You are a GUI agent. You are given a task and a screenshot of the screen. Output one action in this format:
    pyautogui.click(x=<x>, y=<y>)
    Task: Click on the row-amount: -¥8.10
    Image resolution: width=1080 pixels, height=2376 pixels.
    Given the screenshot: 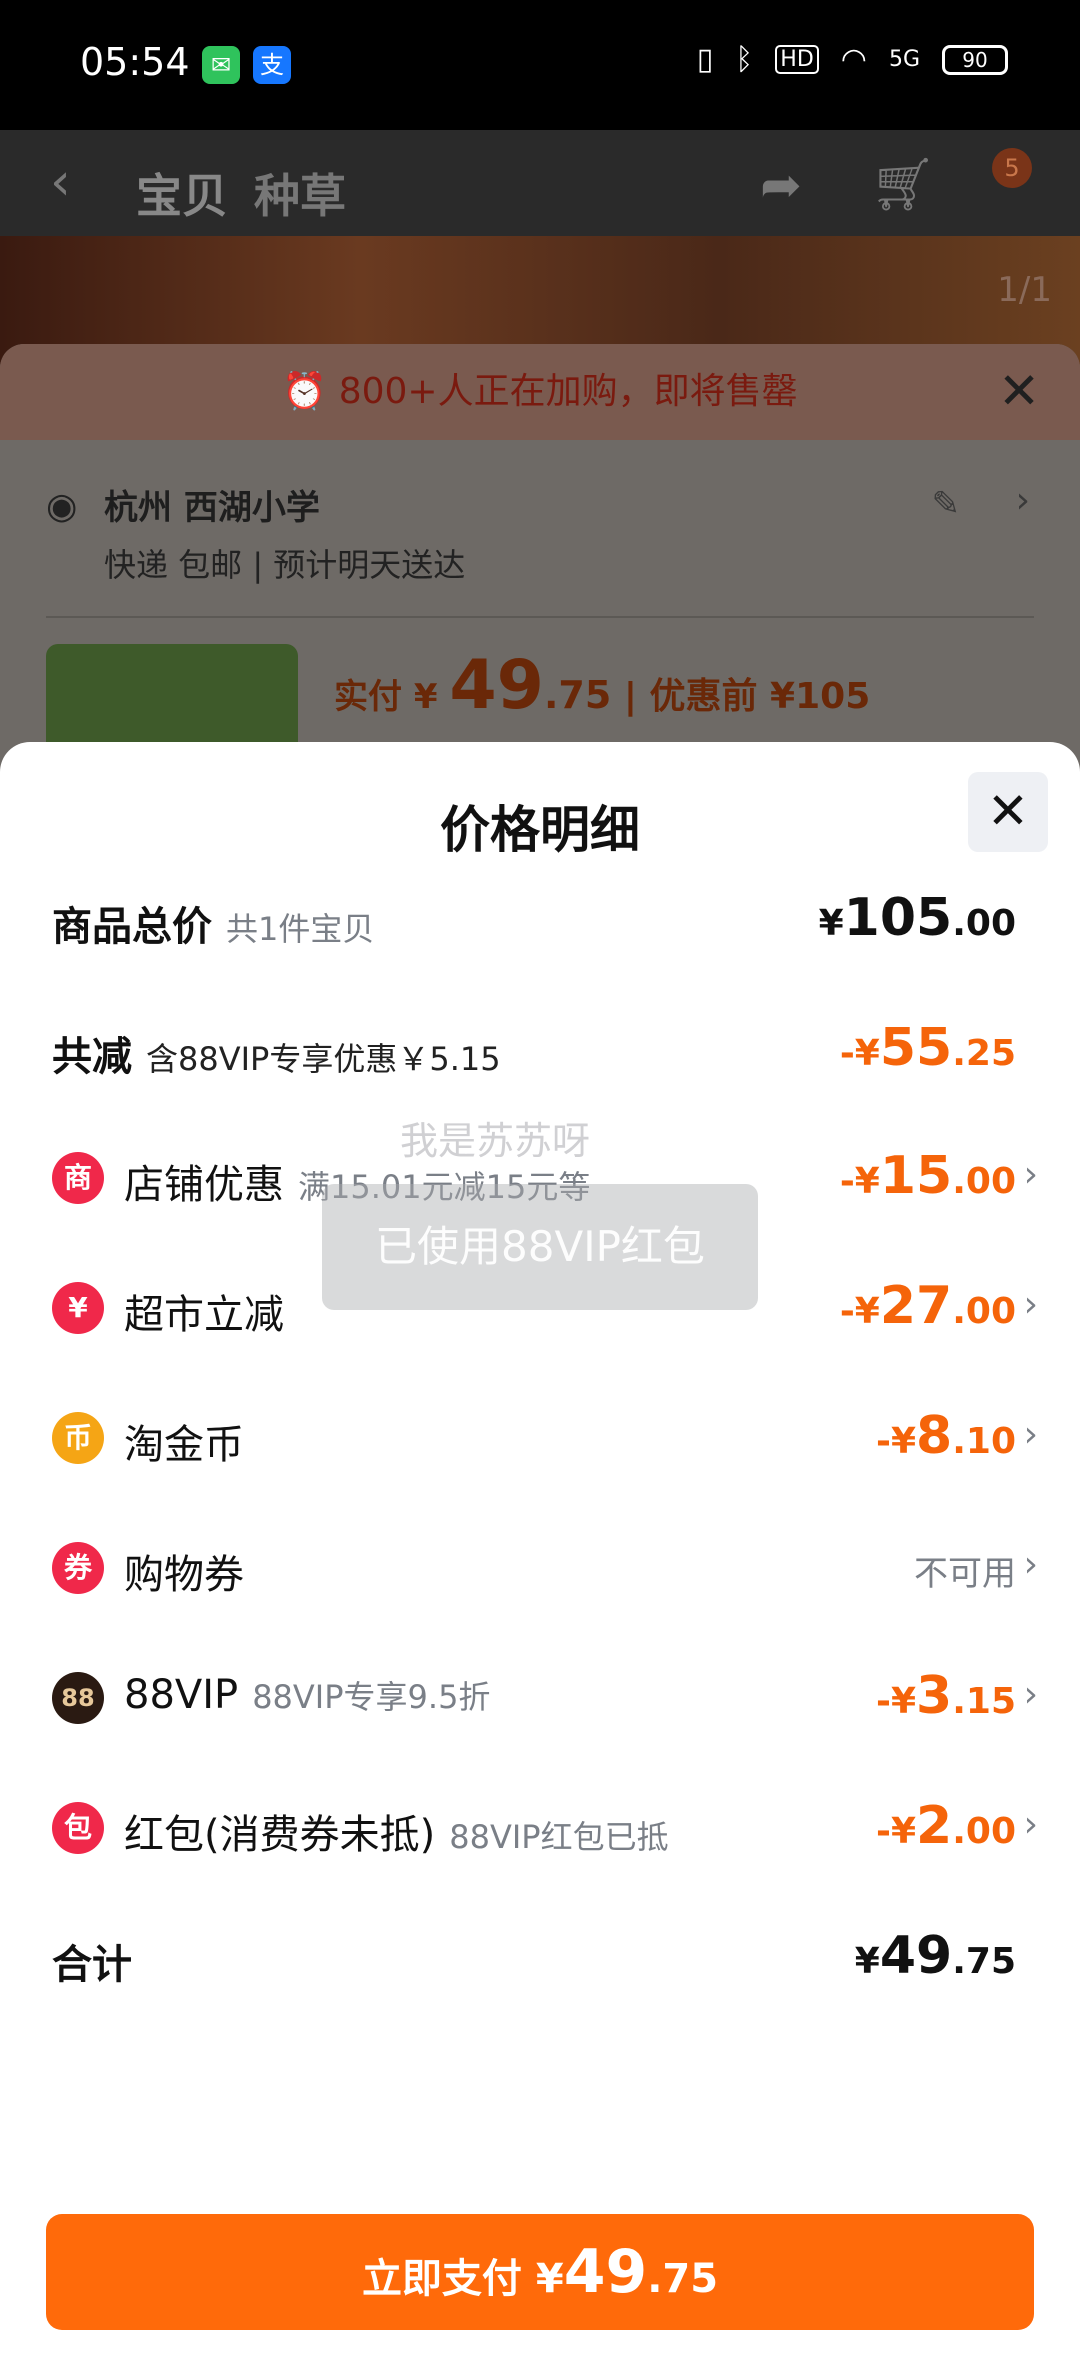 What is the action you would take?
    pyautogui.click(x=946, y=1436)
    